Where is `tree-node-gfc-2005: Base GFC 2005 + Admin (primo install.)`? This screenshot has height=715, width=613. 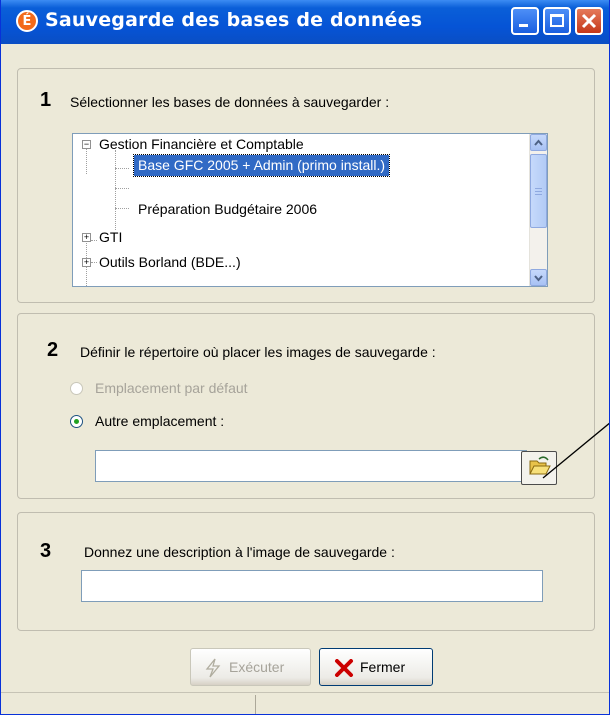 tree-node-gfc-2005: Base GFC 2005 + Admin (primo install.) is located at coordinates (261, 165).